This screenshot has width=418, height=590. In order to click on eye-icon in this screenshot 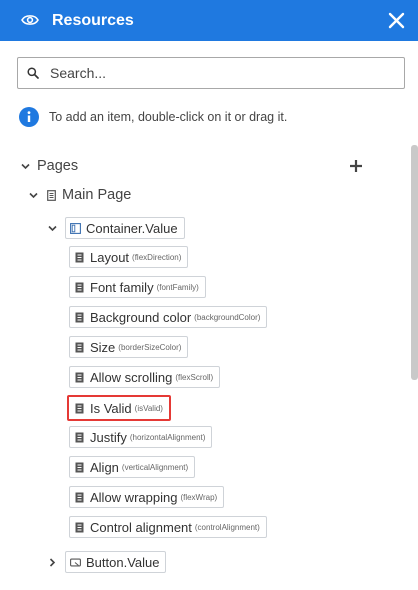, I will do `click(30, 20)`.